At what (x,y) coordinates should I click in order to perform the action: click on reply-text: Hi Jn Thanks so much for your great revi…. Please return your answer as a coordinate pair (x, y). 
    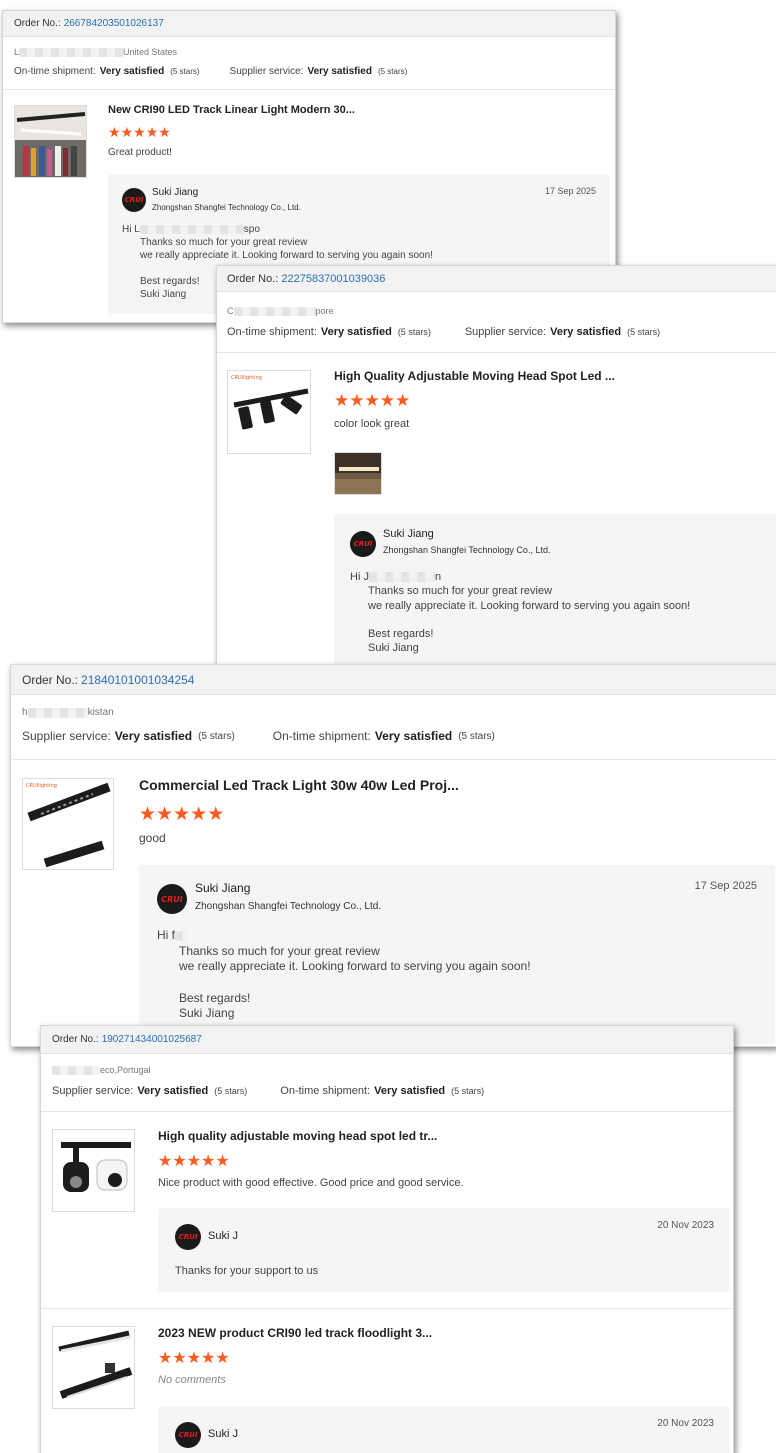
    Looking at the image, I should click on (520, 612).